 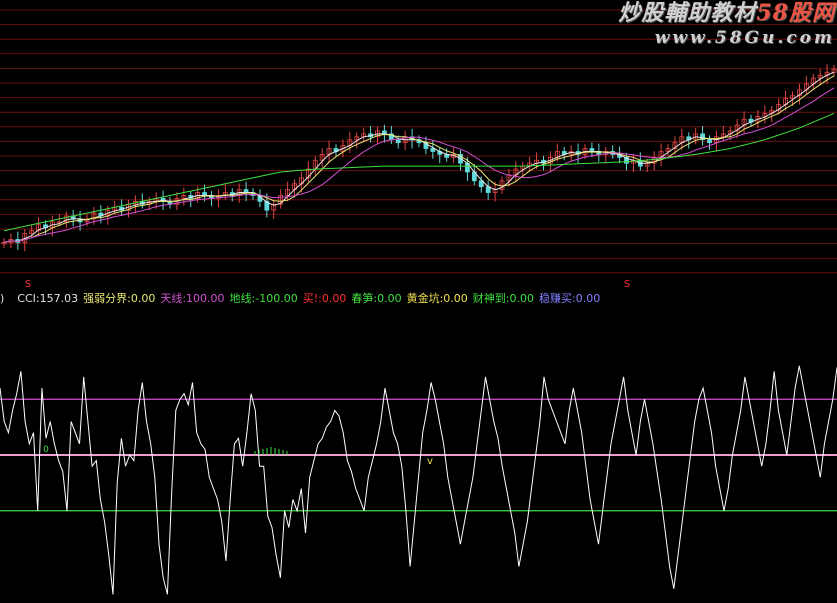 I want to click on legend-item: 天线: 100.00, so click(x=192, y=298).